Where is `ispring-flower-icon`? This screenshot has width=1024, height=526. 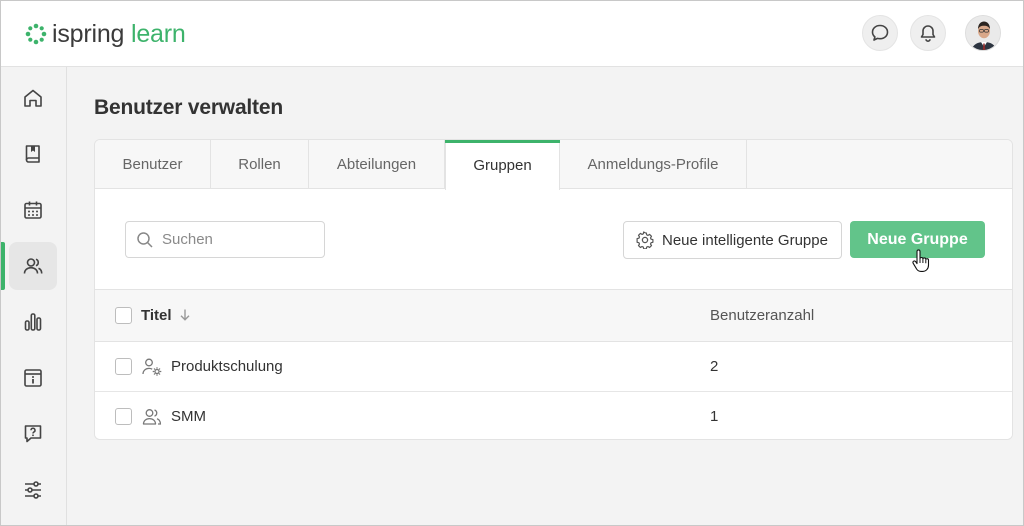
ispring-flower-icon is located at coordinates (36, 34).